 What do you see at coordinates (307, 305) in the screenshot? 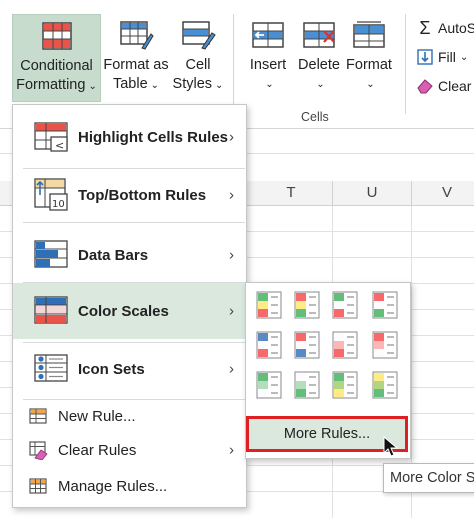
I see `color-scale-red-yellow-green-icon` at bounding box center [307, 305].